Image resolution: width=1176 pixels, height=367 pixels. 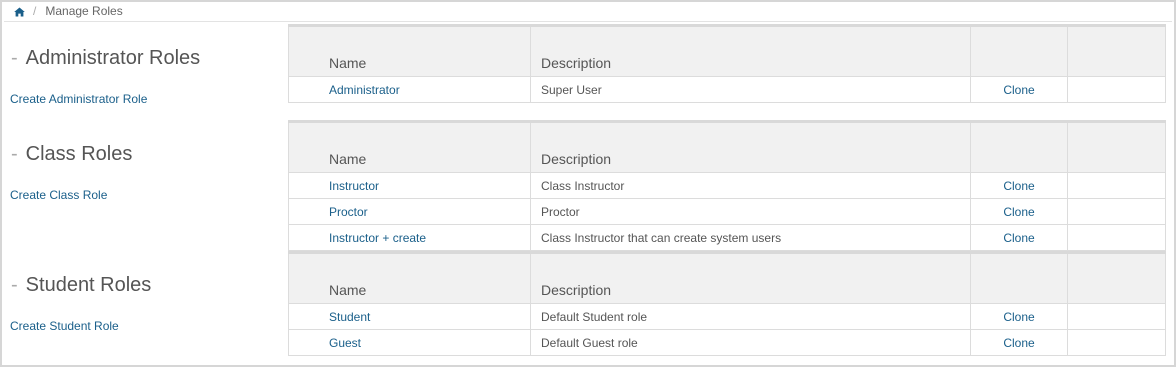 I want to click on breadcrumb: / Manage Roles, so click(x=68, y=11).